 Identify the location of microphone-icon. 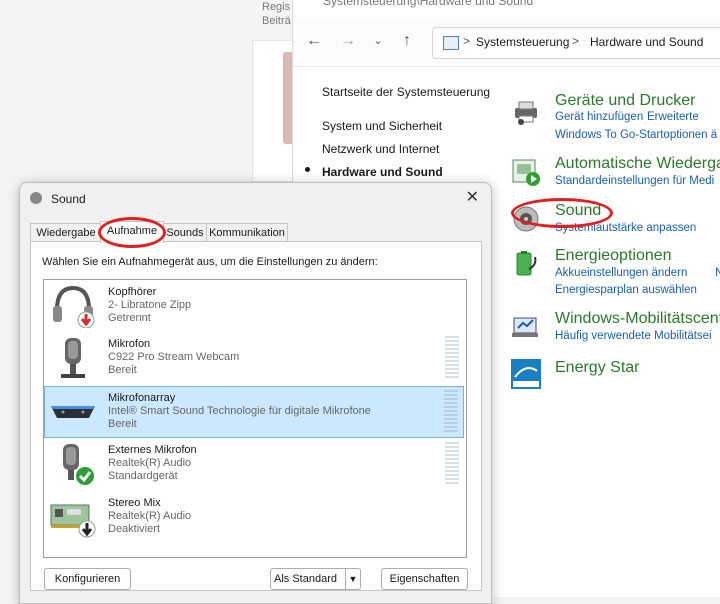
(73, 358).